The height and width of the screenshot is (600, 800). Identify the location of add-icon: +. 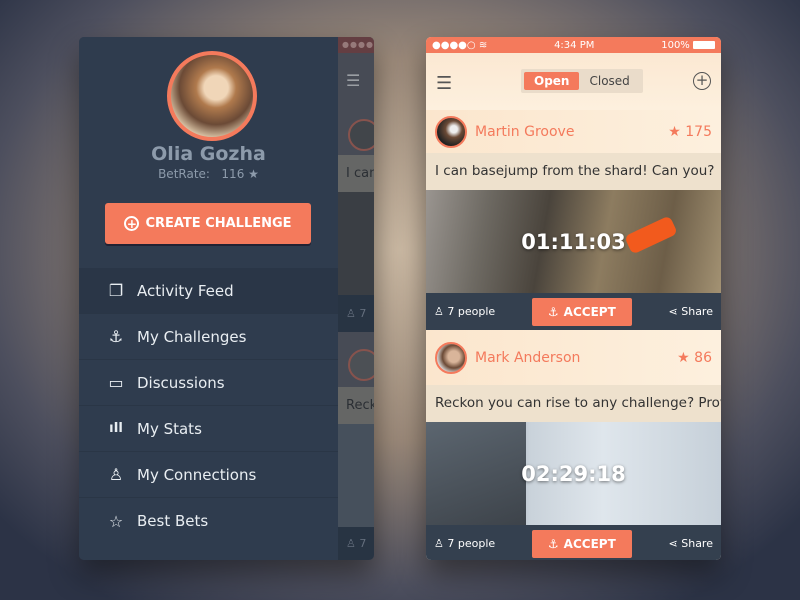
(702, 81).